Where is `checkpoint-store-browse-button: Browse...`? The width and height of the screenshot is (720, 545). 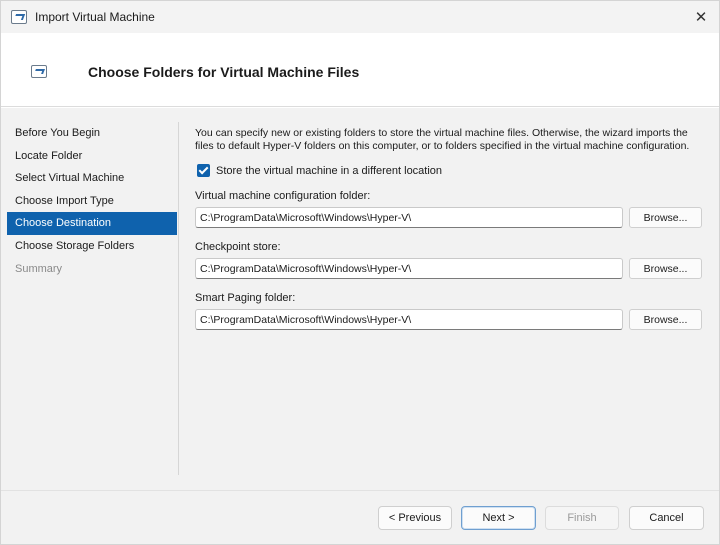 checkpoint-store-browse-button: Browse... is located at coordinates (665, 268).